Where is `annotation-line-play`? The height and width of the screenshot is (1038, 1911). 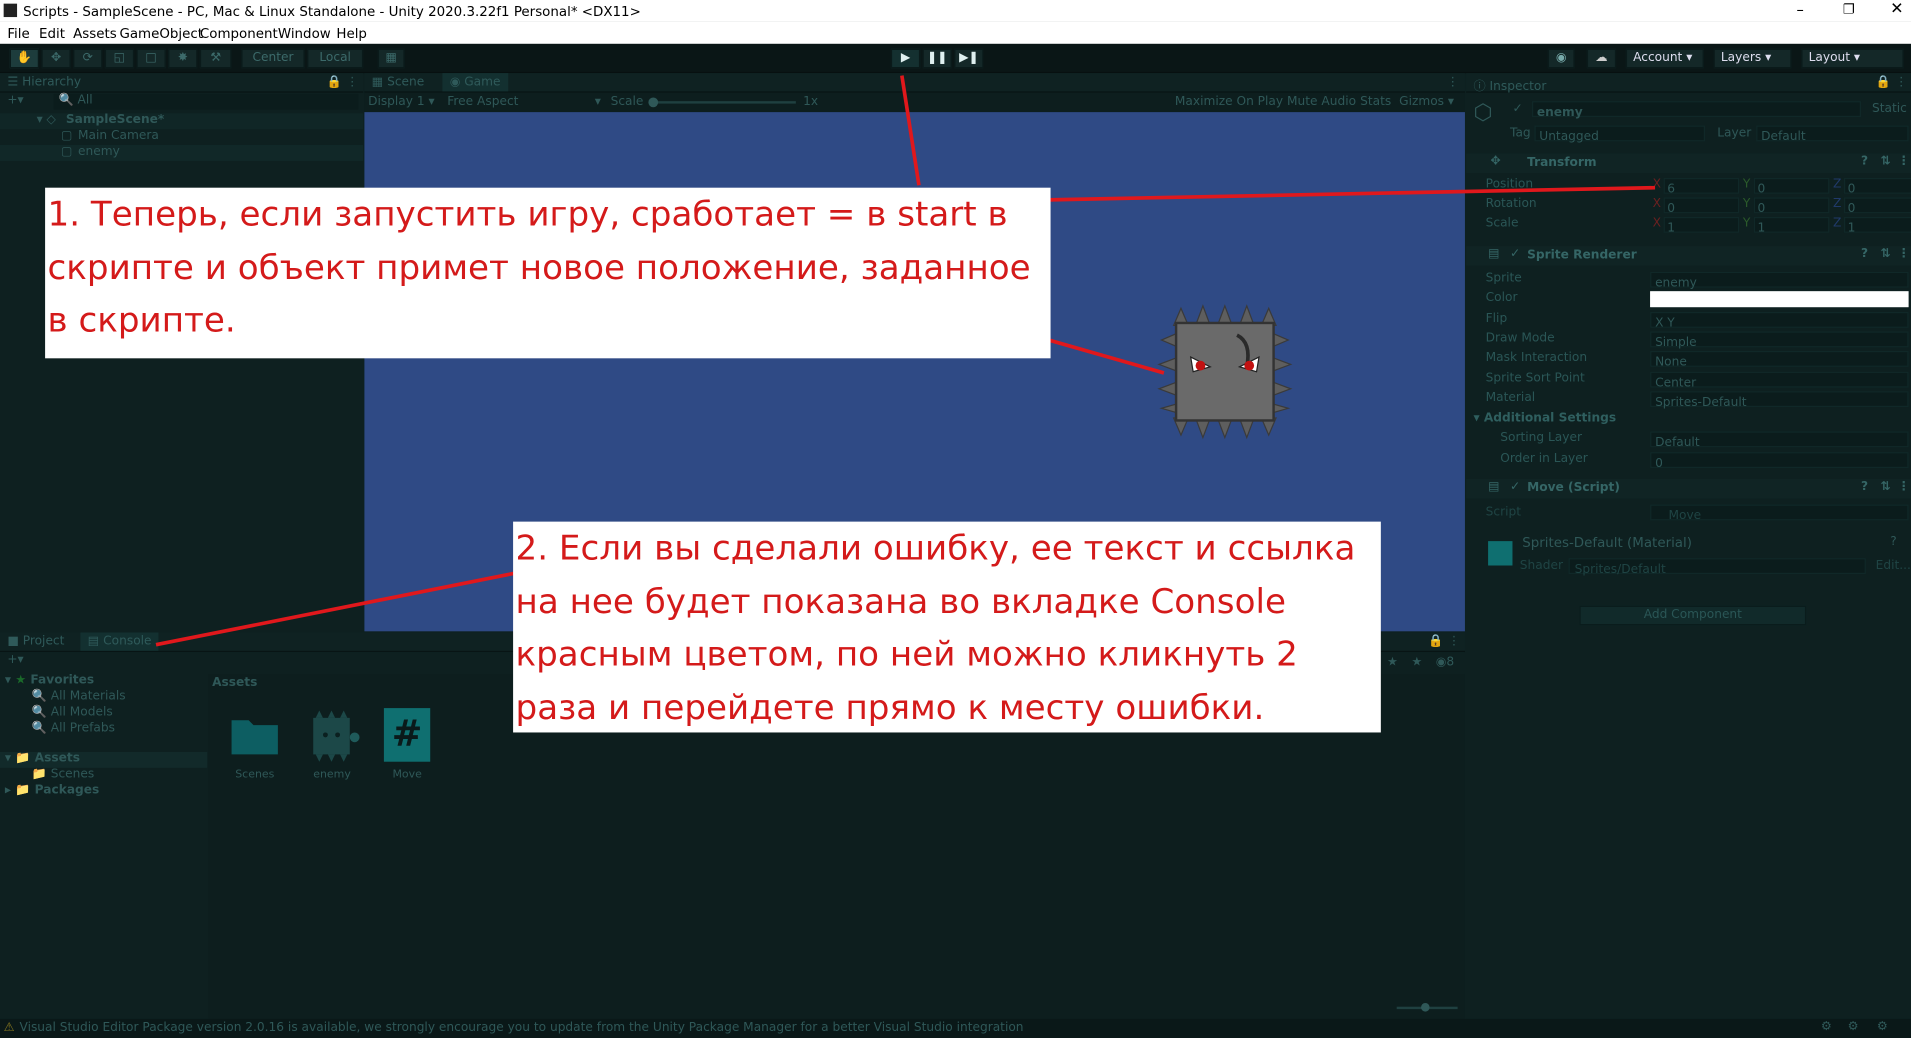 annotation-line-play is located at coordinates (910, 130).